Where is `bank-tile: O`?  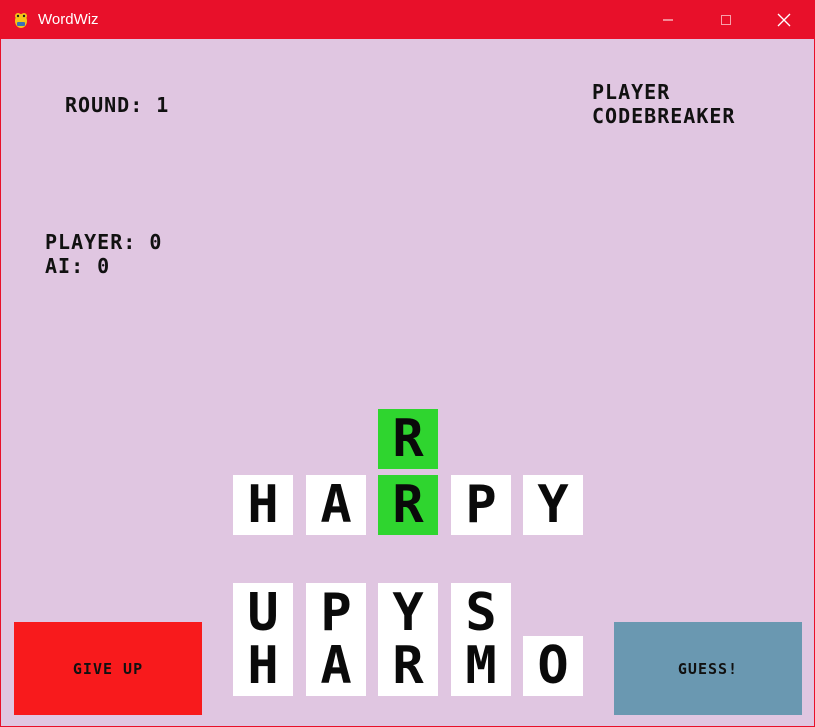 bank-tile: O is located at coordinates (553, 666).